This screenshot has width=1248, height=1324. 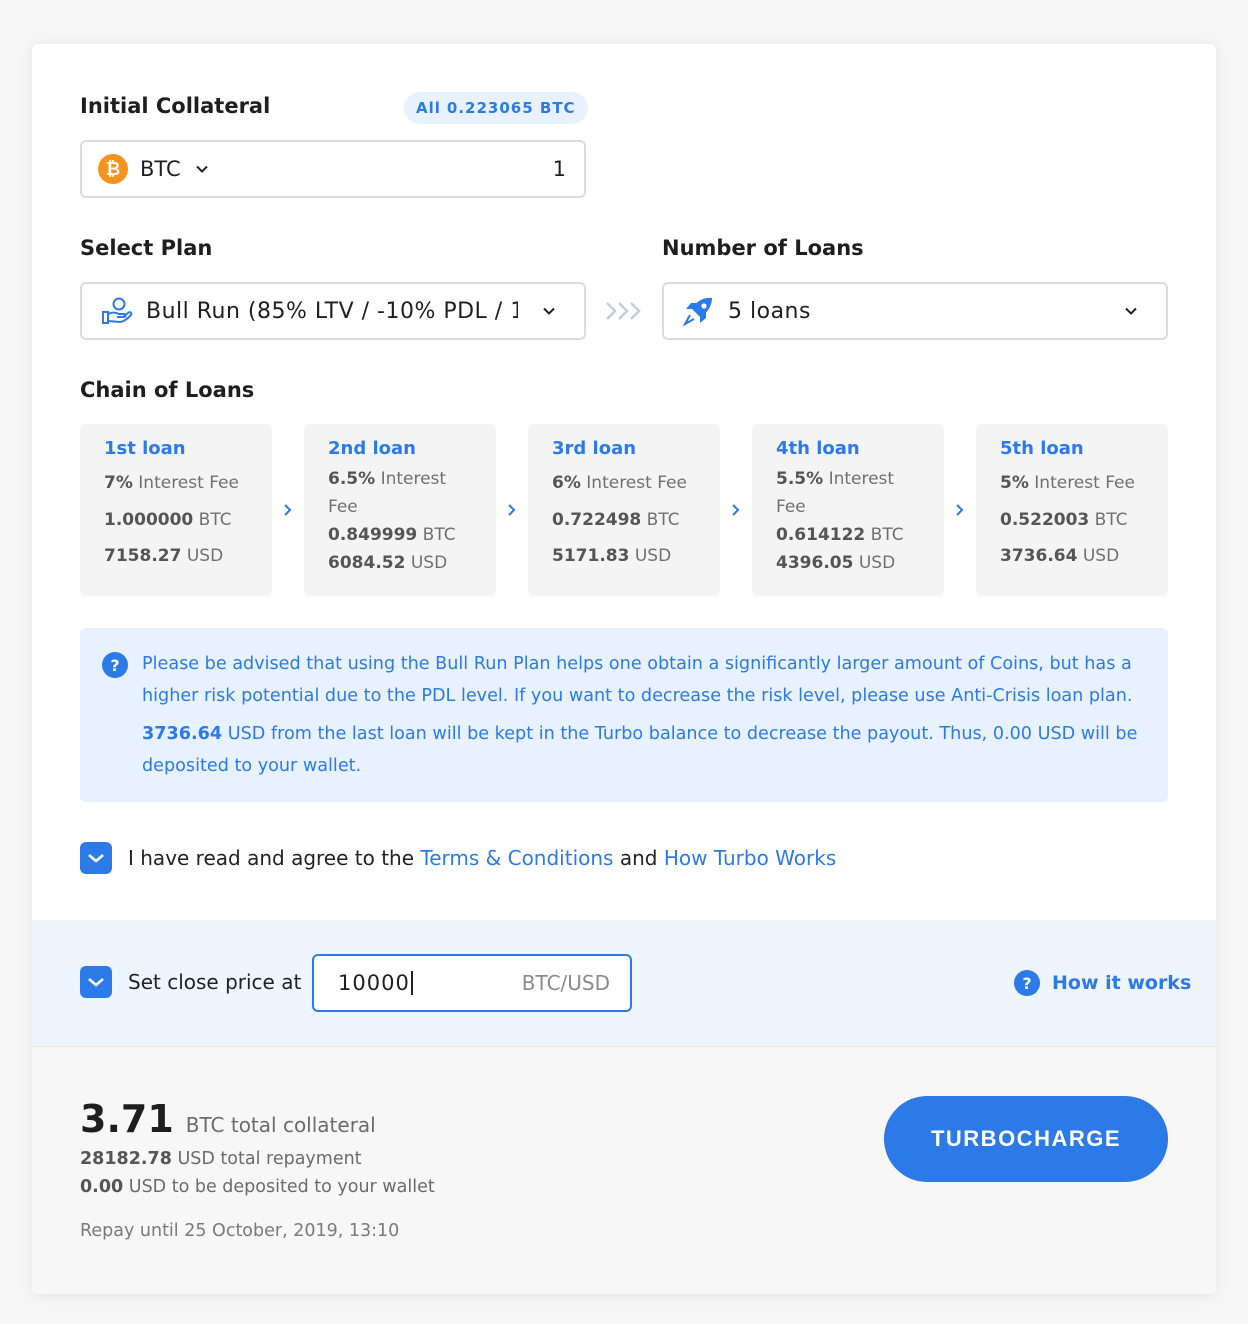 What do you see at coordinates (240, 1231) in the screenshot?
I see `repay-until: Repay until 25 October, 2019, 13:10` at bounding box center [240, 1231].